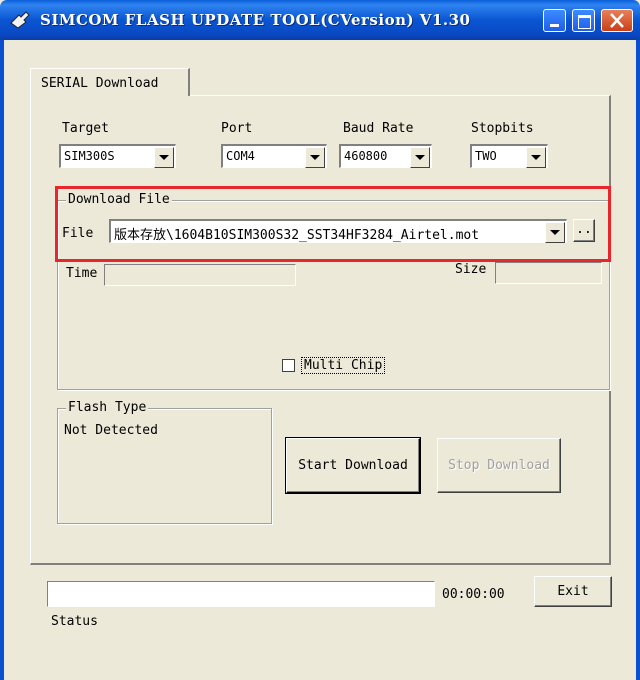 The width and height of the screenshot is (640, 680). What do you see at coordinates (486, 156) in the screenshot?
I see `stopbits-value: TWO` at bounding box center [486, 156].